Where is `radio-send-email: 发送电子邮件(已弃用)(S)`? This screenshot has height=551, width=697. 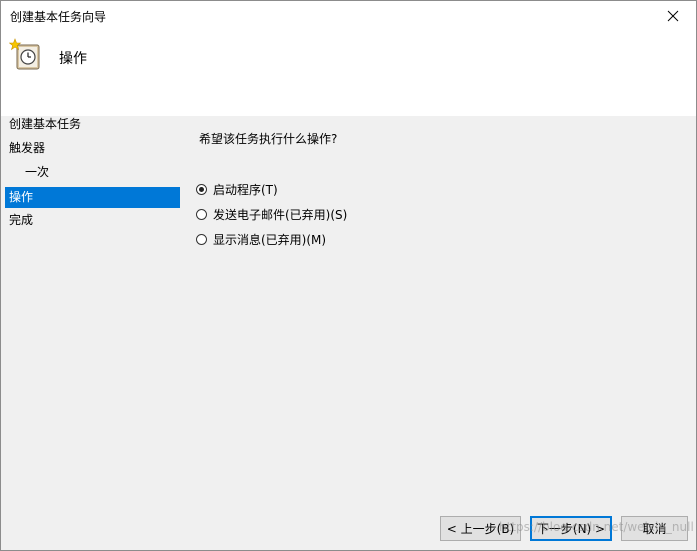
radio-send-email: 发送电子邮件(已弃用)(S) is located at coordinates (271, 214).